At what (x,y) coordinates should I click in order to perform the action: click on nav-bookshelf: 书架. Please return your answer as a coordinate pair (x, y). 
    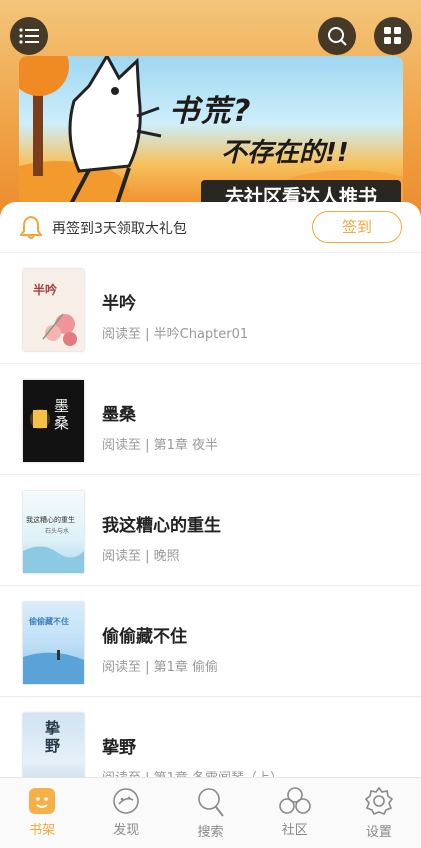
    Looking at the image, I should click on (42, 813).